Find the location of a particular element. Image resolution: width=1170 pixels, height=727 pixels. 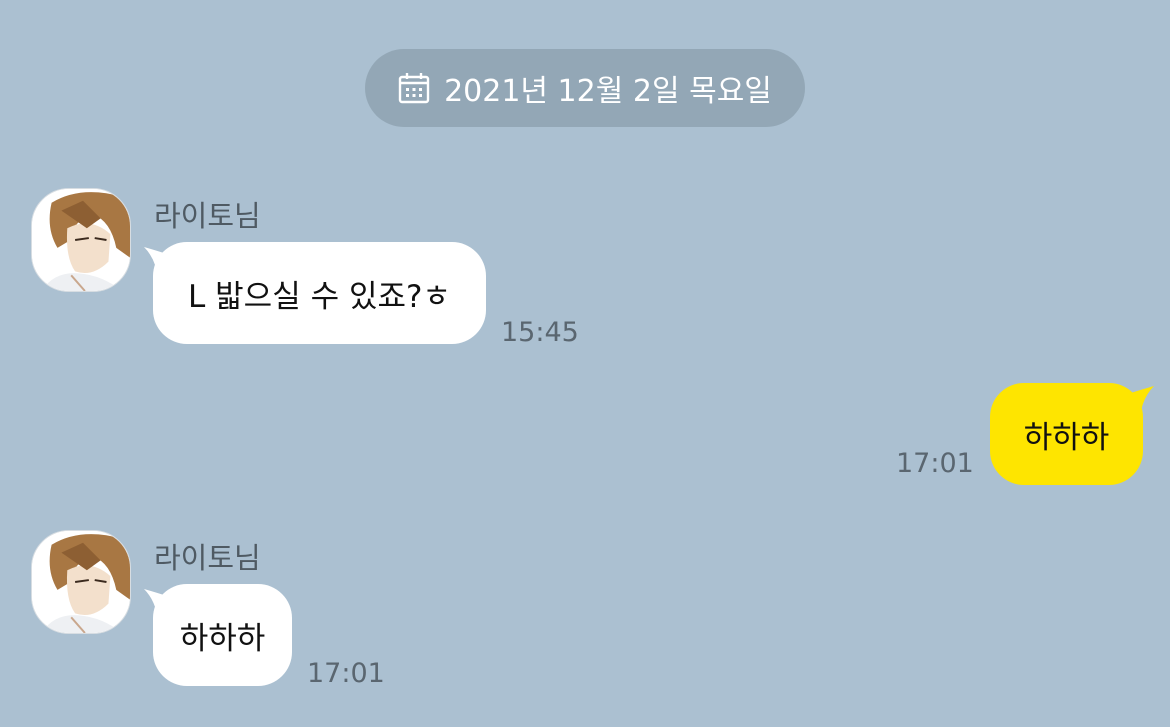

calendar-icon is located at coordinates (414, 88).